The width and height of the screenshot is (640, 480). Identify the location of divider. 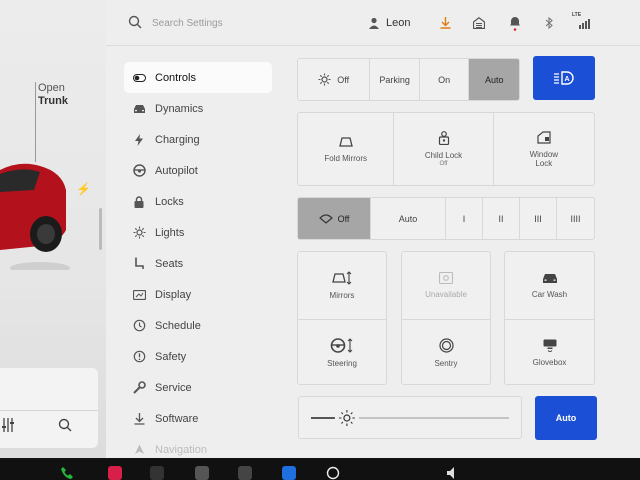
(49, 410).